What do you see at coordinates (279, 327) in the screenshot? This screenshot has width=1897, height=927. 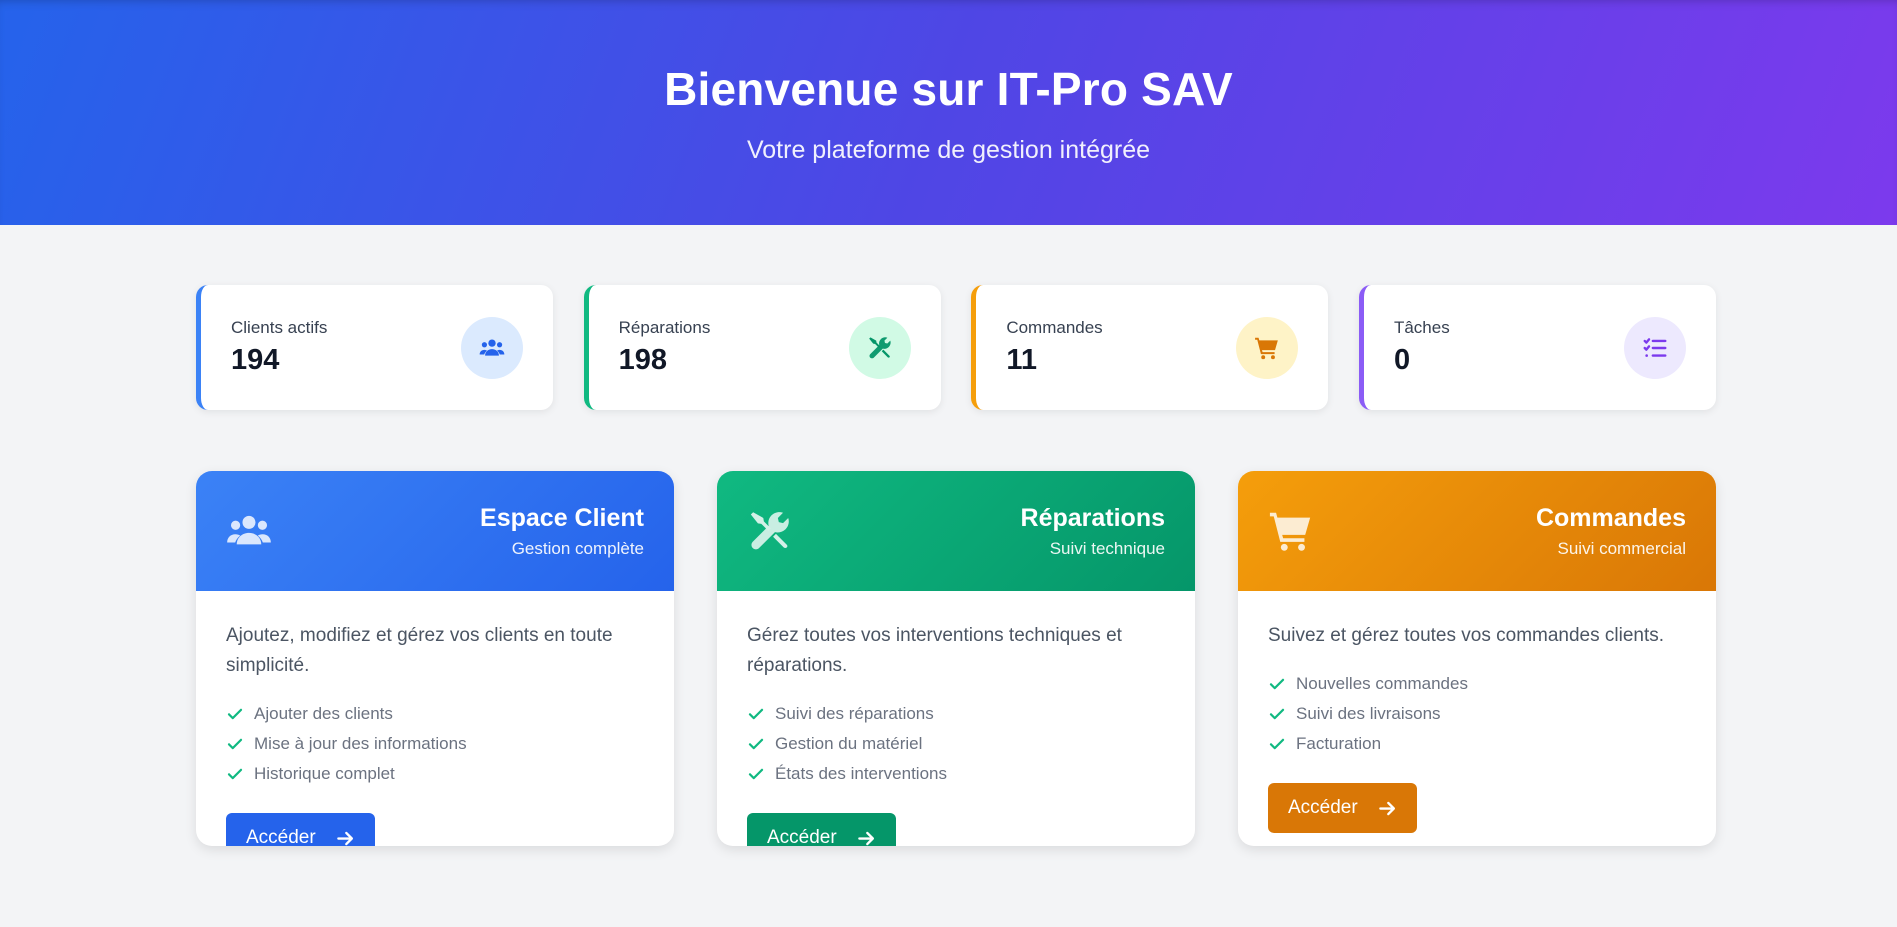 I see `stat-label: Clients actifs` at bounding box center [279, 327].